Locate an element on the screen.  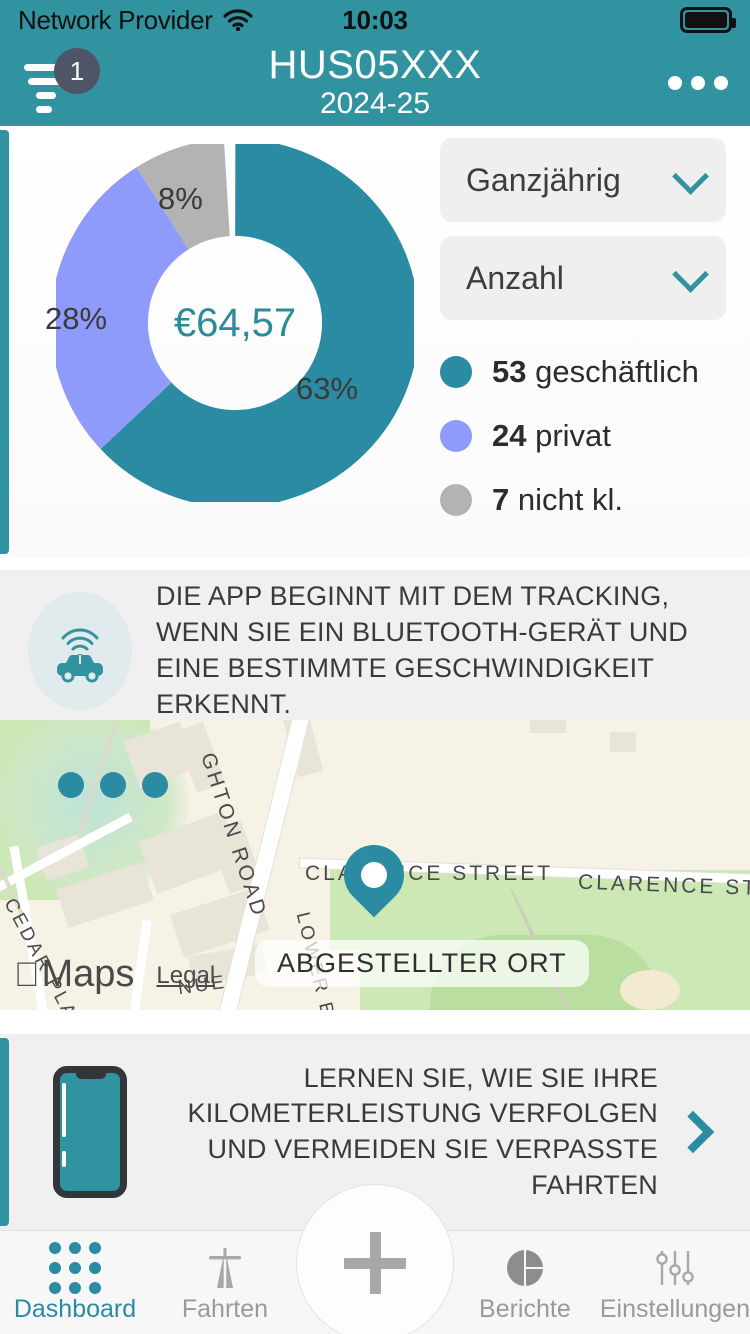
tab-label: Fahrten is located at coordinates (225, 1309).